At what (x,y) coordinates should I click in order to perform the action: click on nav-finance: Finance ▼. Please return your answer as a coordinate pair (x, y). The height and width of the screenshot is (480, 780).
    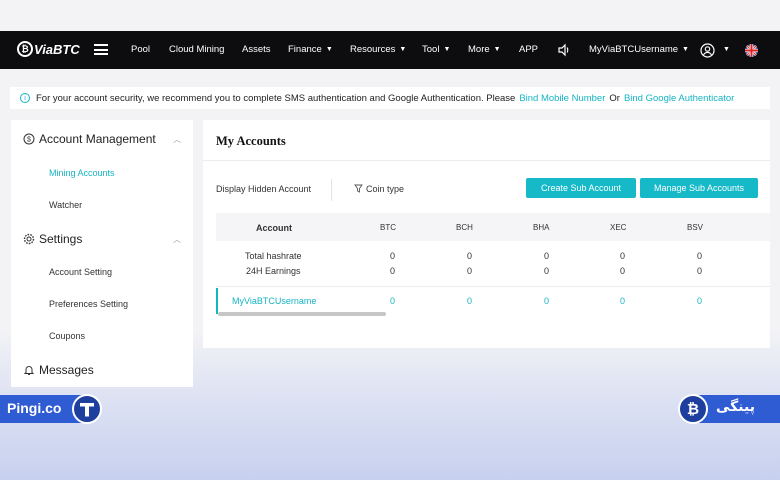
    Looking at the image, I should click on (310, 49).